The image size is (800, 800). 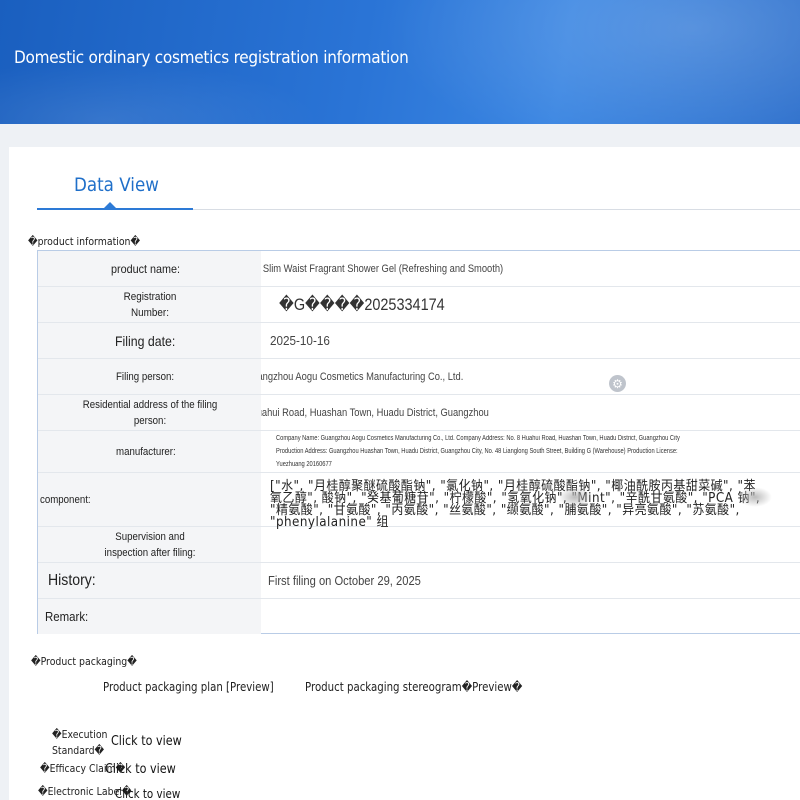 I want to click on row-label: component:, so click(x=149, y=499).